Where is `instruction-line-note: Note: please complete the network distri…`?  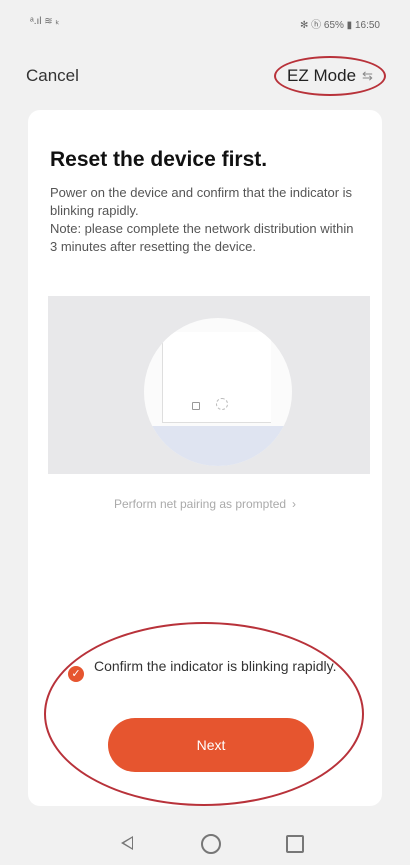
instruction-line-note: Note: please complete the network distri… is located at coordinates (202, 237).